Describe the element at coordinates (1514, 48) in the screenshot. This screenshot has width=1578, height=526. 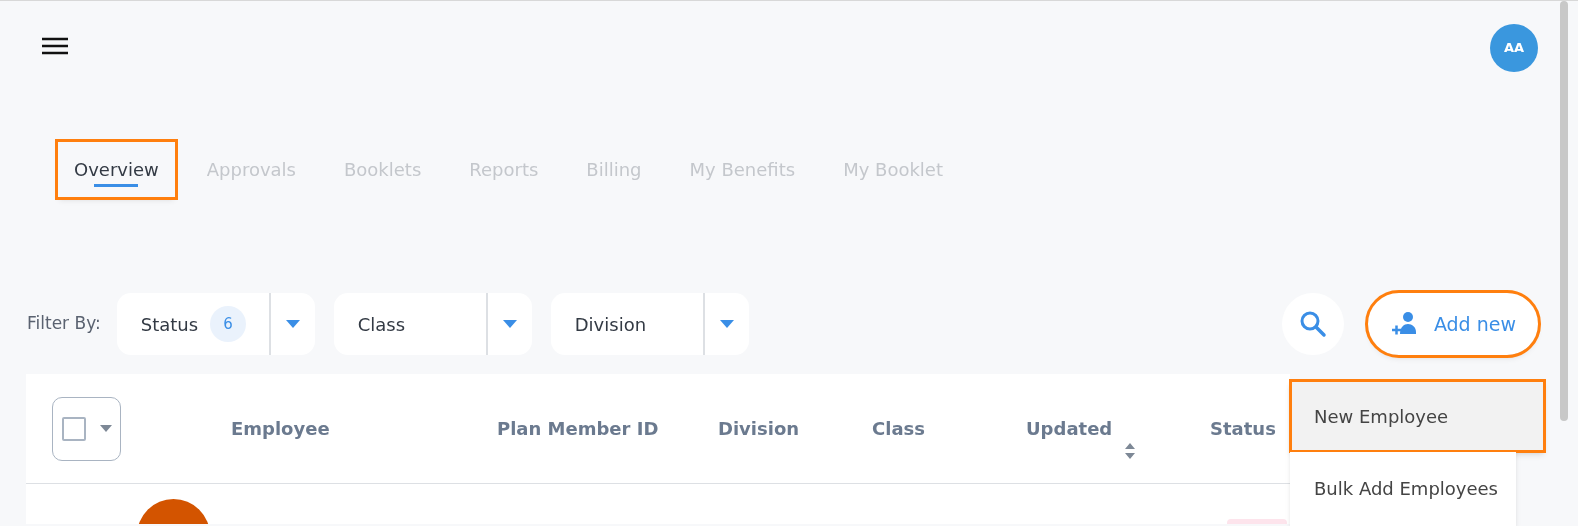
I see `user-avatar: AA` at that location.